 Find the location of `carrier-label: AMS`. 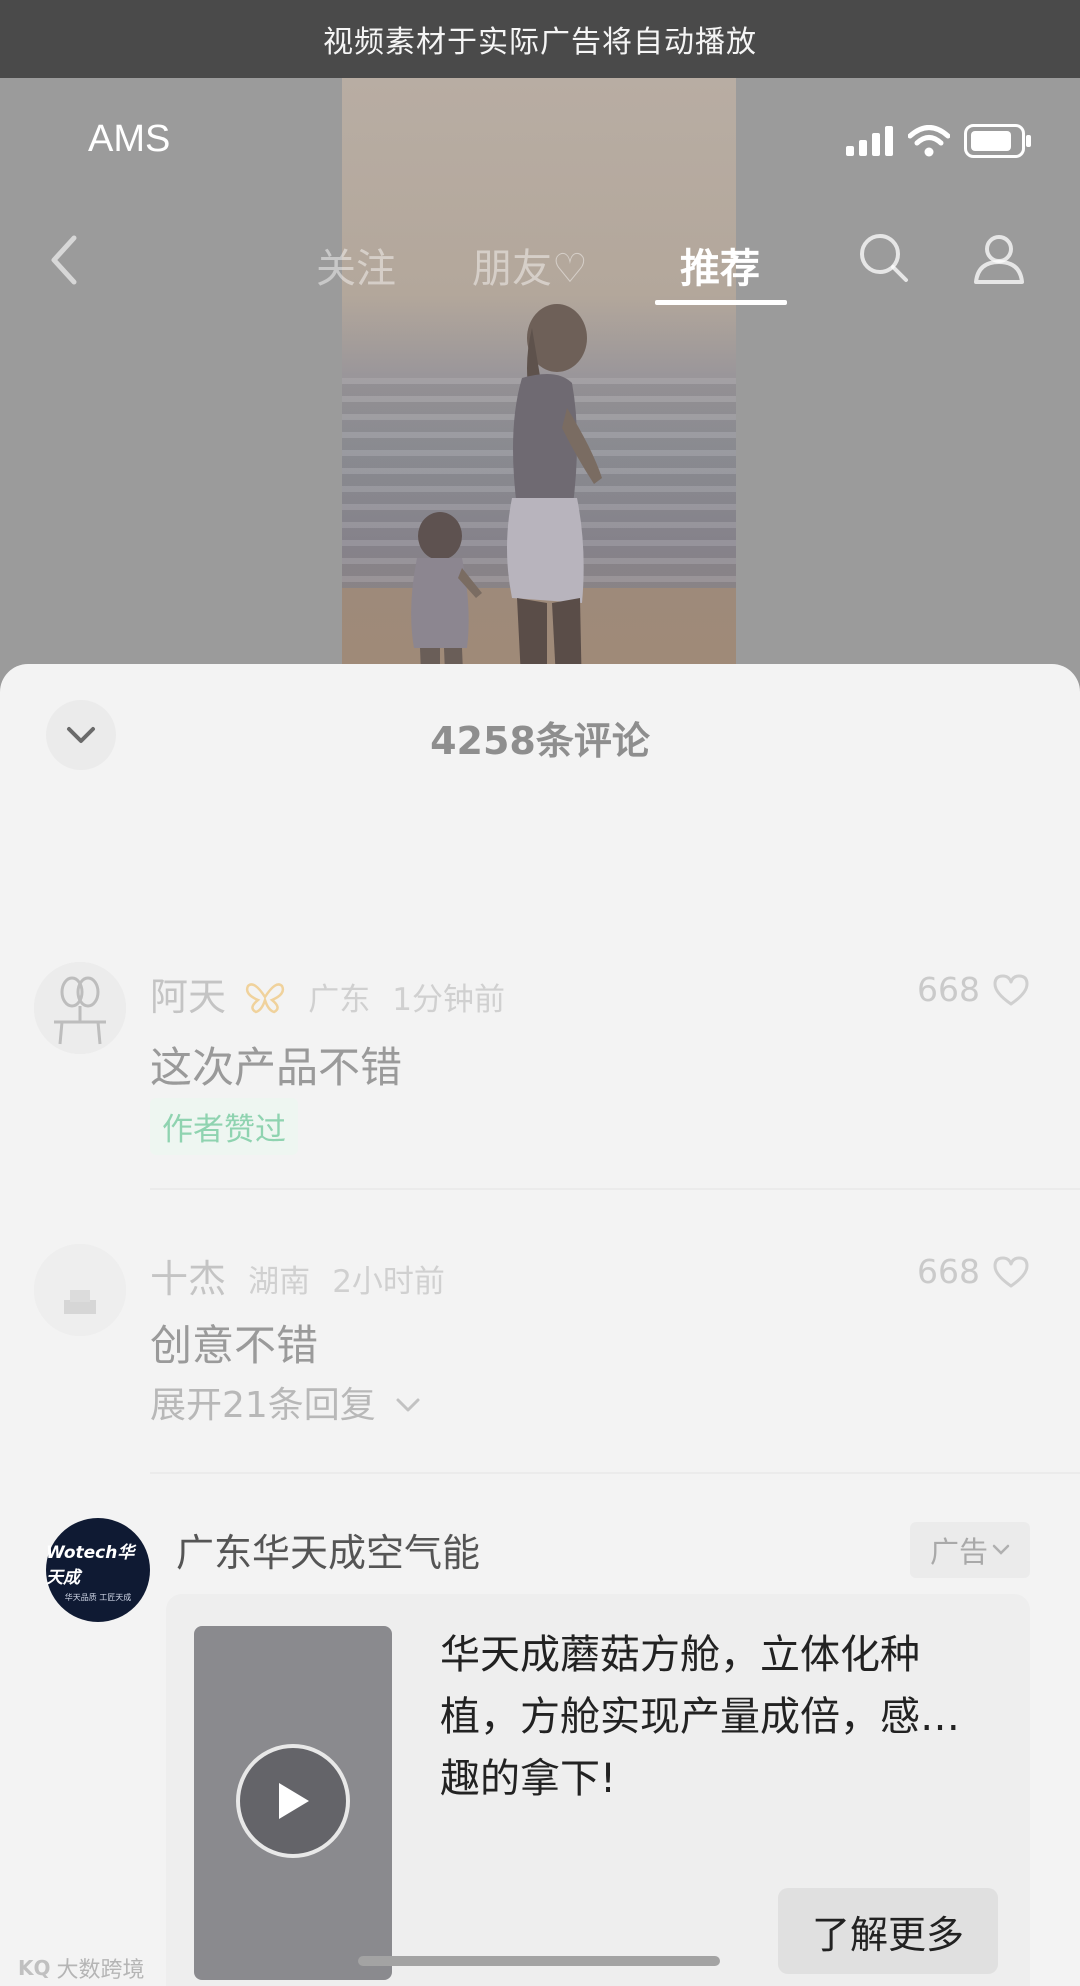

carrier-label: AMS is located at coordinates (129, 139).